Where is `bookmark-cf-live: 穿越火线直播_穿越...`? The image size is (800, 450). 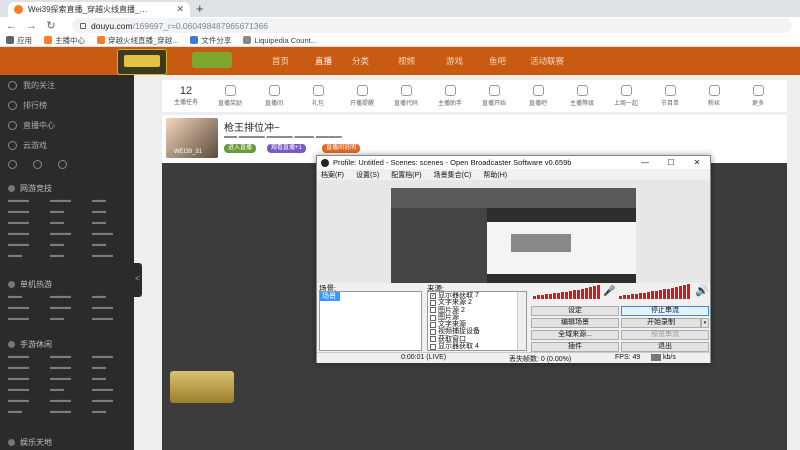
bookmark-cf-live: 穿越火线直播_穿越... is located at coordinates (137, 40).